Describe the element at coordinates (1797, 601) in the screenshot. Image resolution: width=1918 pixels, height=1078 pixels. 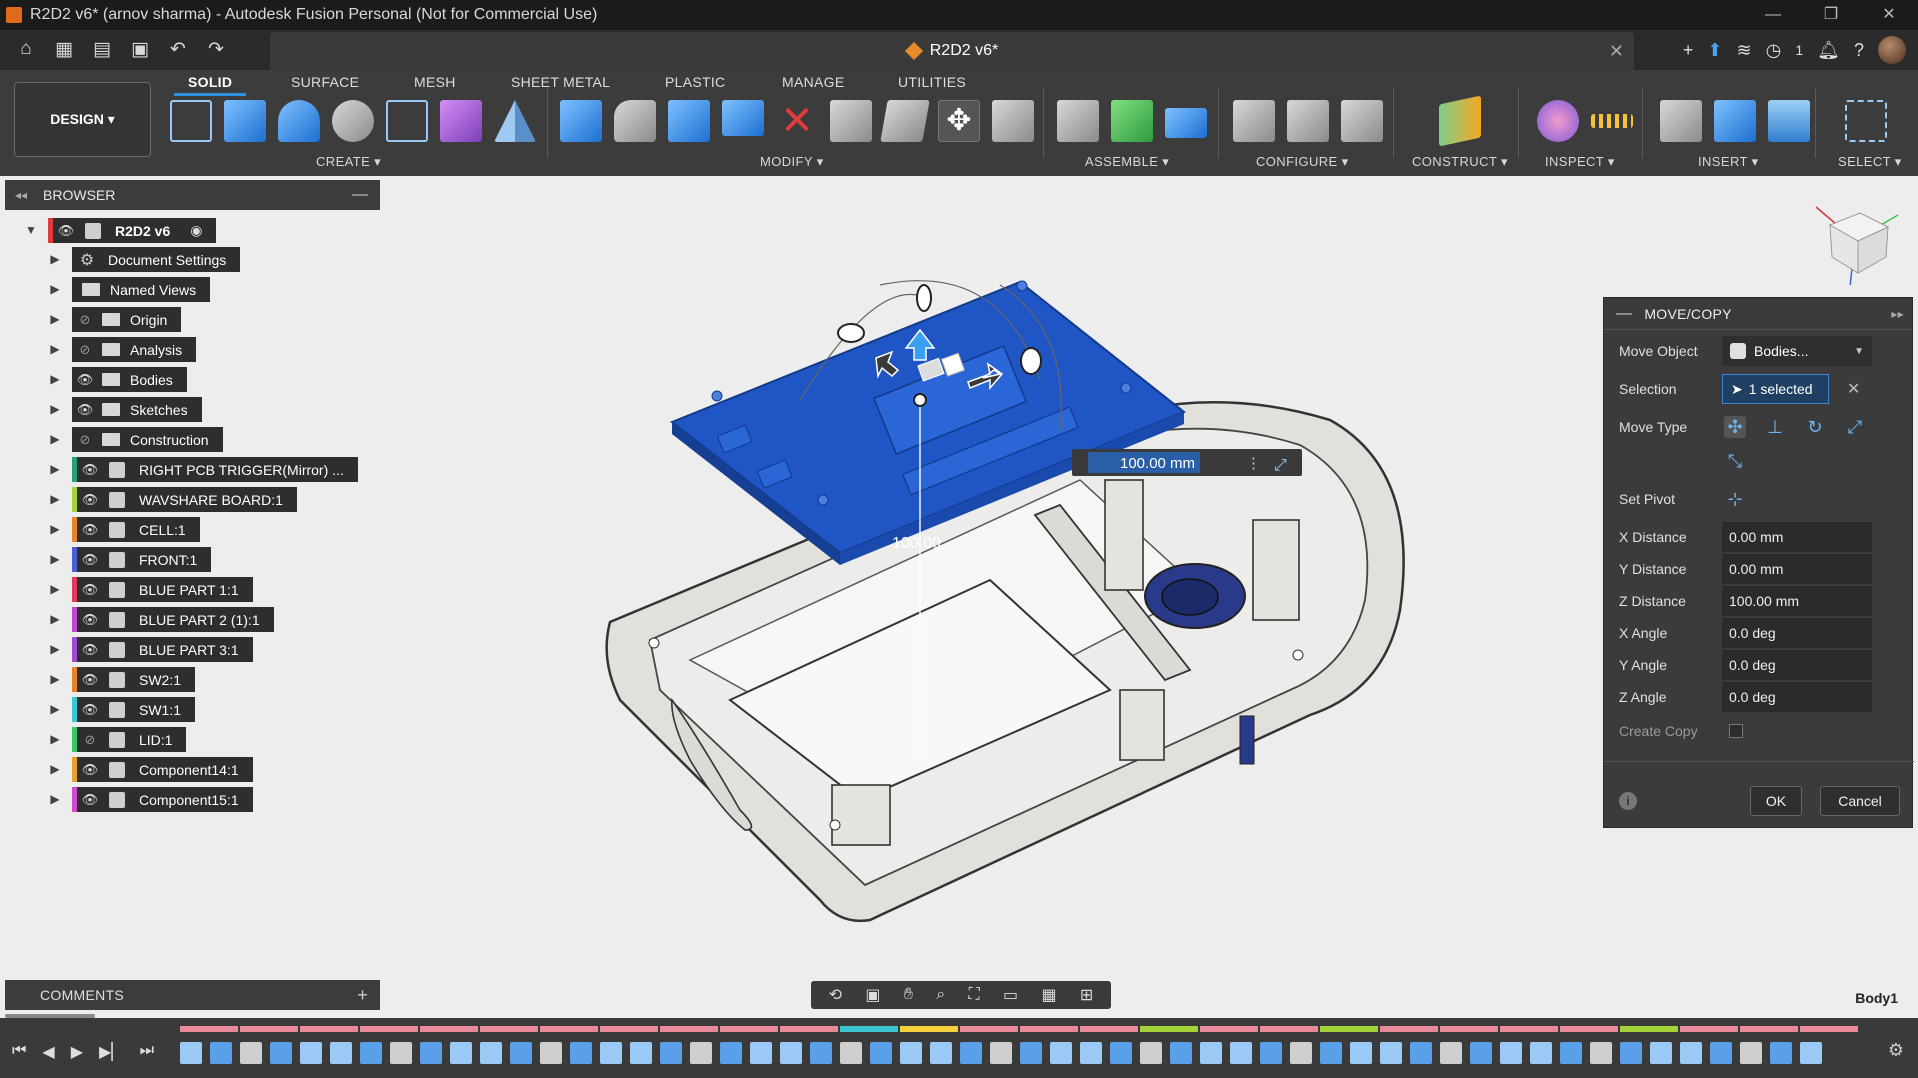
I see `z-distance-input: 100.00 mm` at that location.